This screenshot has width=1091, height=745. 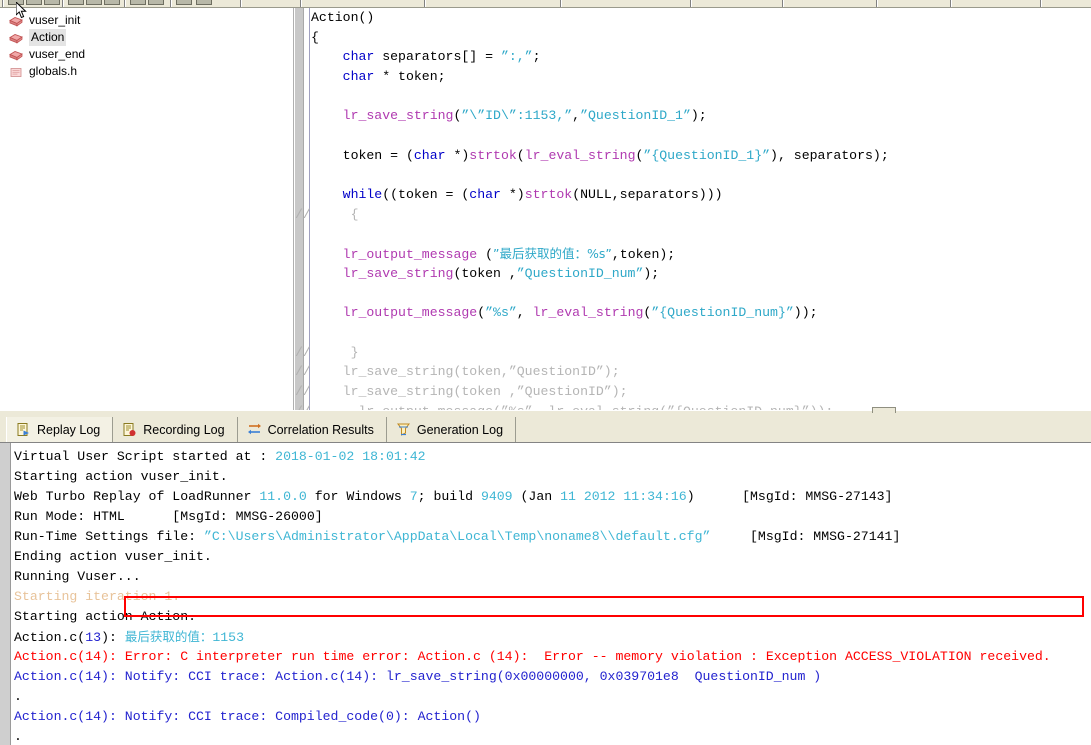 What do you see at coordinates (228, 637) in the screenshot?
I see `log-segment: 1153` at bounding box center [228, 637].